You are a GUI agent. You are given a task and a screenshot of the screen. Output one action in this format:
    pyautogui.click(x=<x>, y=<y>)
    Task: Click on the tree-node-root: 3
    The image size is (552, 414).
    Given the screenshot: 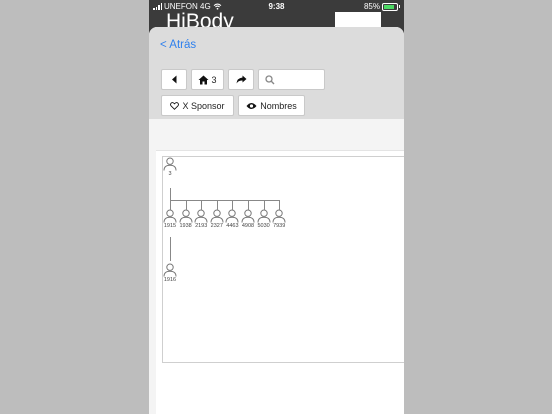 What is the action you would take?
    pyautogui.click(x=170, y=167)
    